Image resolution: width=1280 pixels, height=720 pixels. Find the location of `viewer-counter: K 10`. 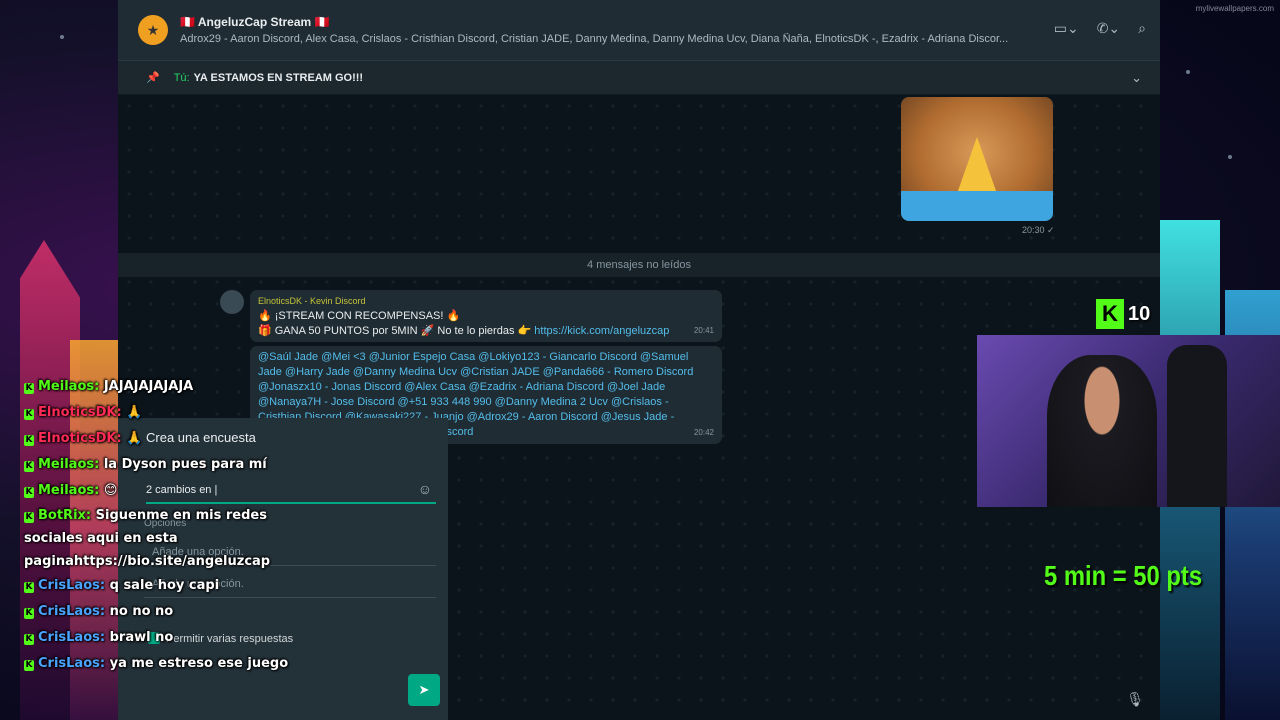

viewer-counter: K 10 is located at coordinates (1123, 314).